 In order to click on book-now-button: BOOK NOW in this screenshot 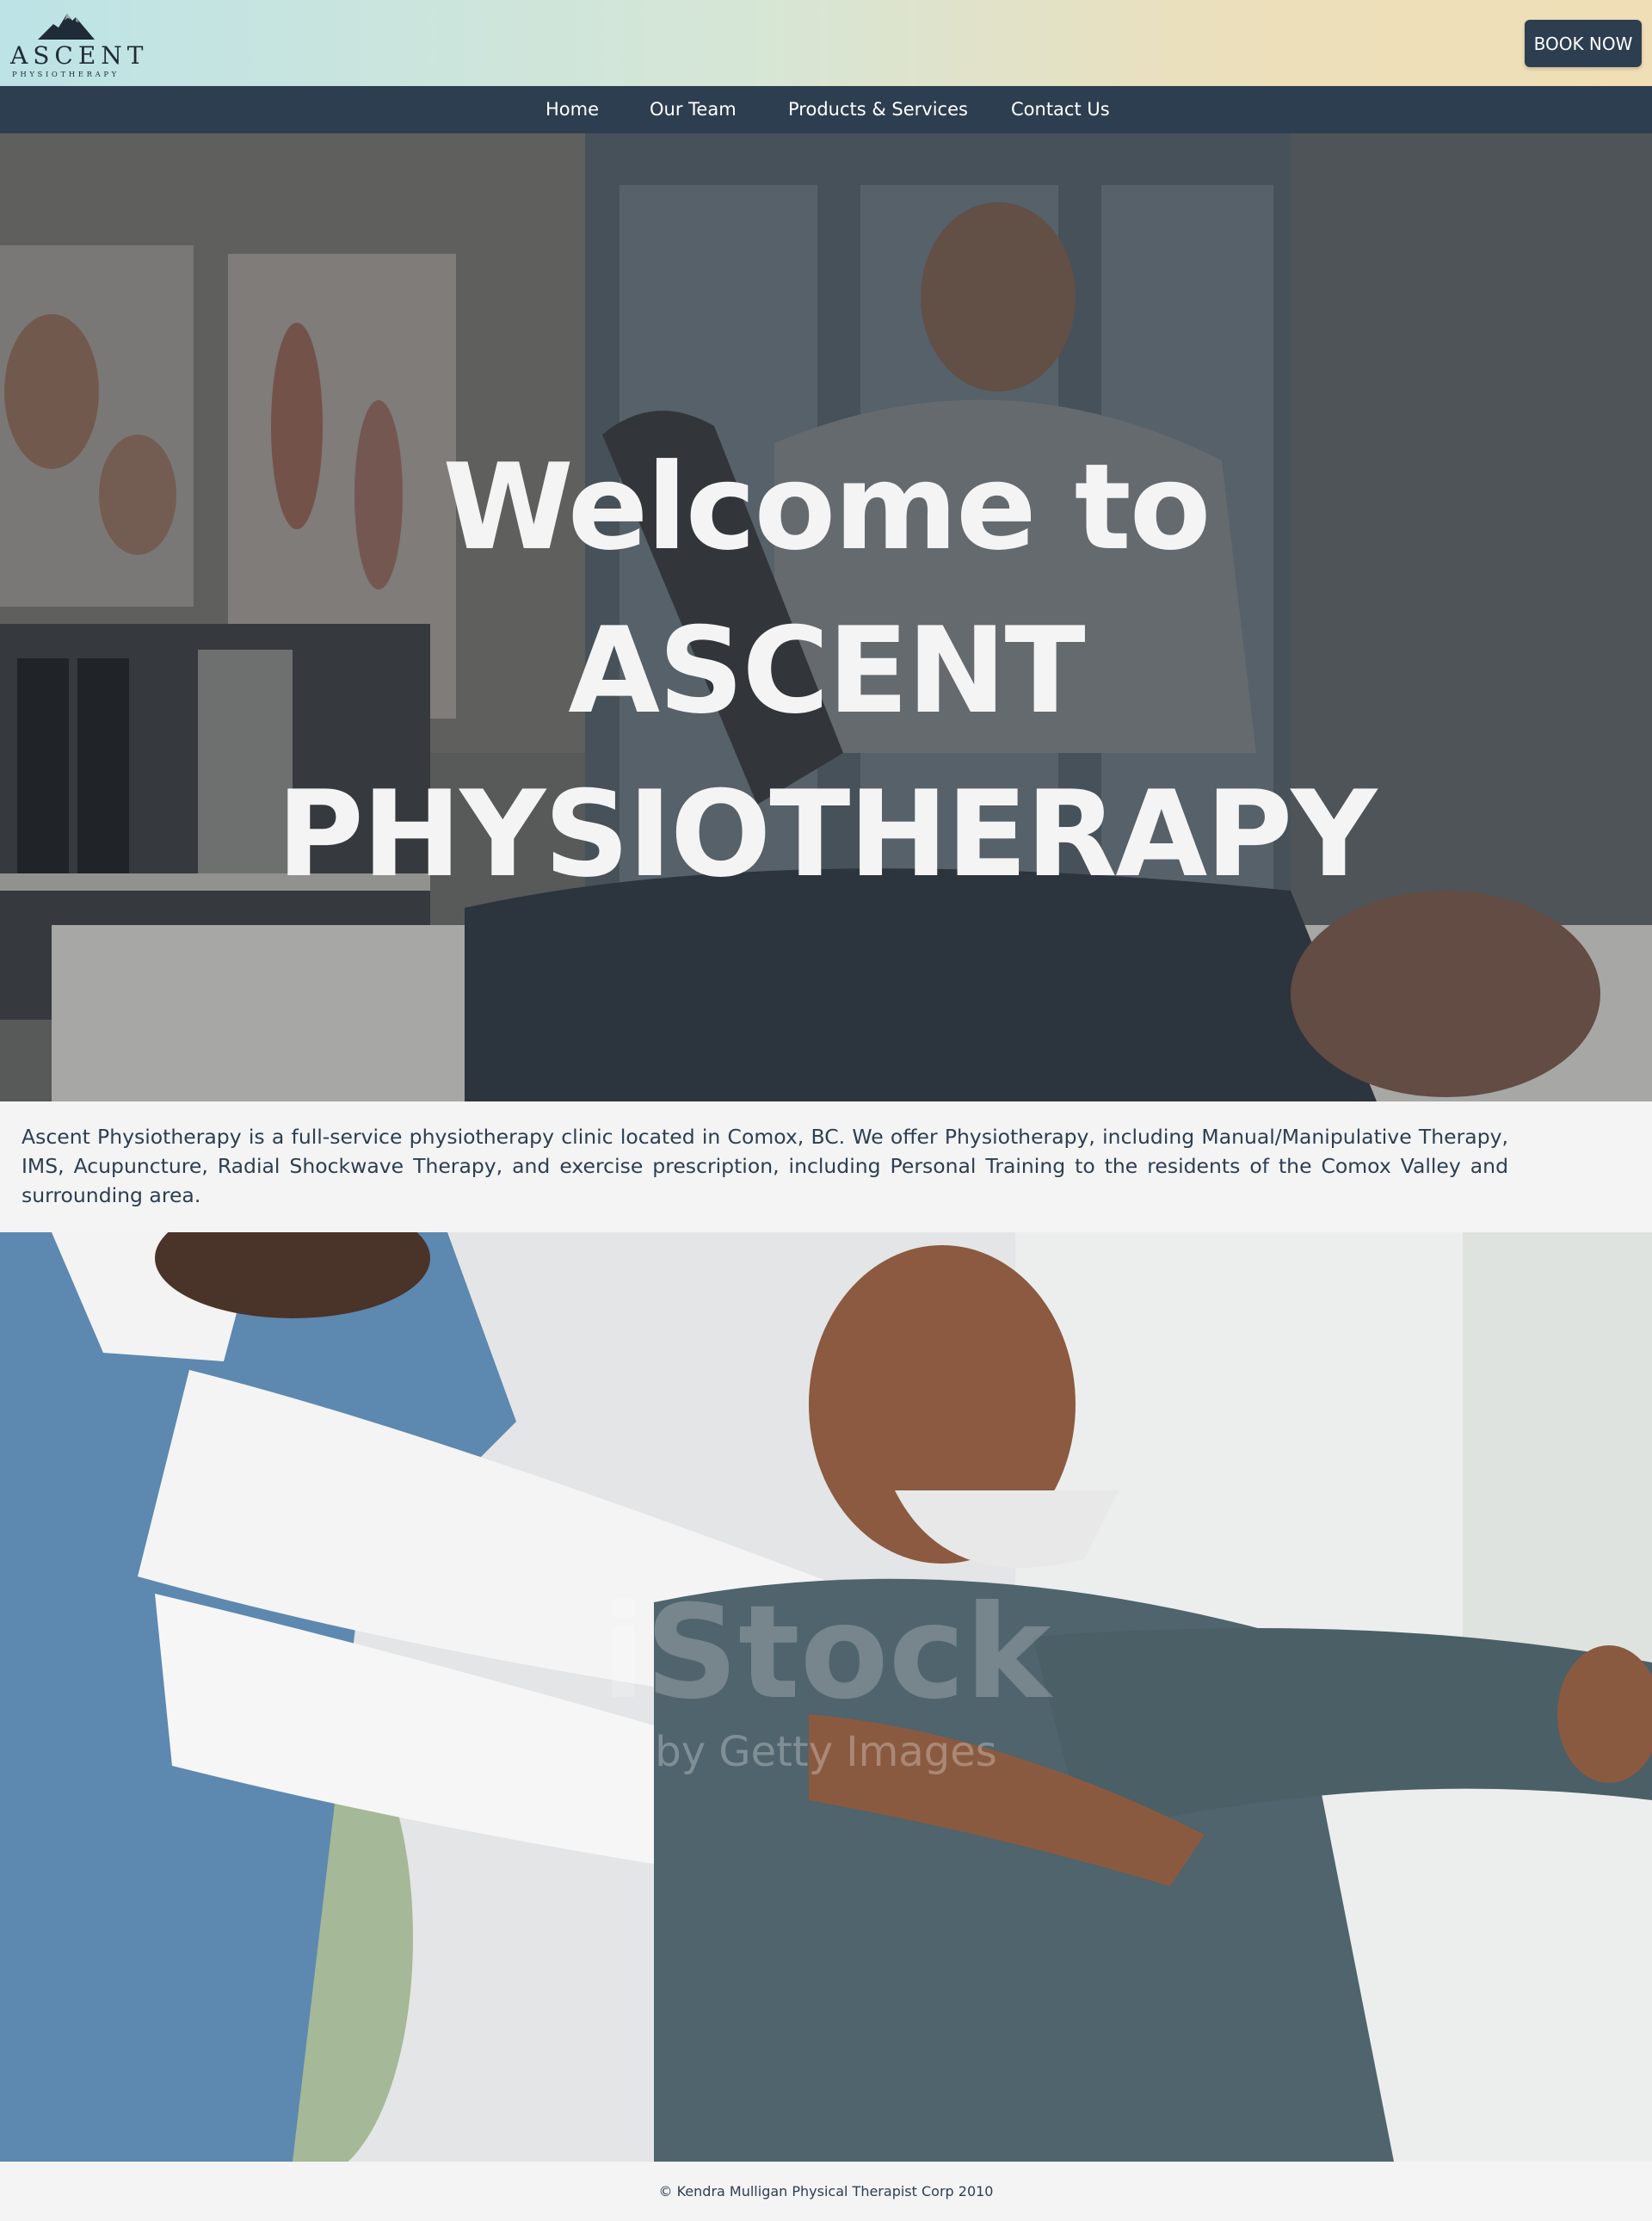, I will do `click(1583, 43)`.